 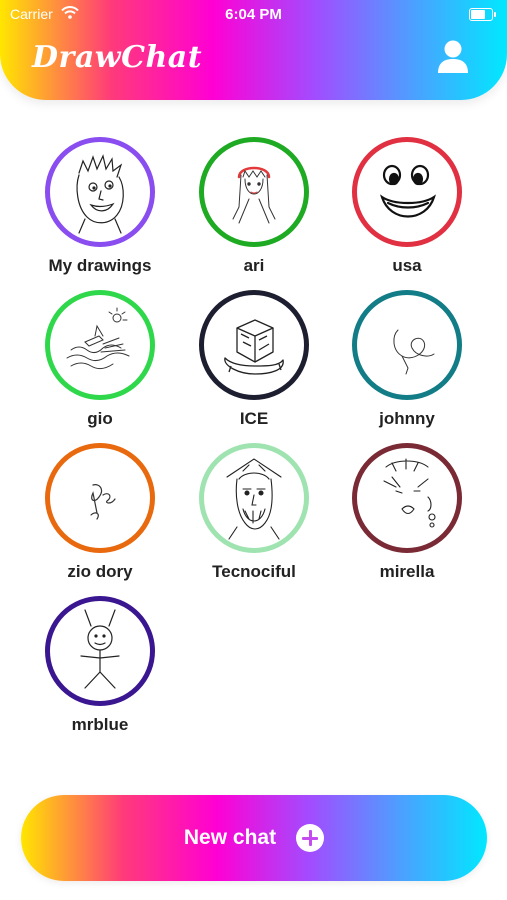 I want to click on contact-mrblue: mrblue, so click(x=100, y=665).